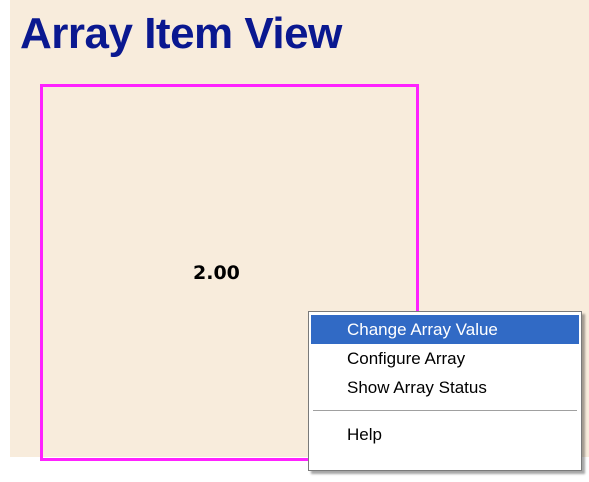  Describe the element at coordinates (181, 33) in the screenshot. I see `page-title: Array Item View` at that location.